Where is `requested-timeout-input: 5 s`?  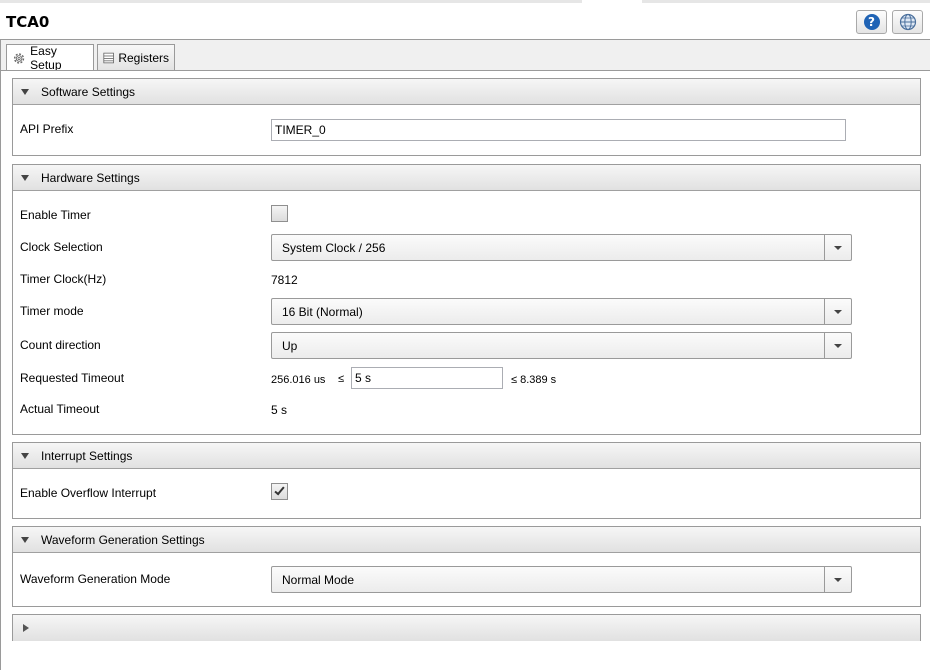 requested-timeout-input: 5 s is located at coordinates (427, 378).